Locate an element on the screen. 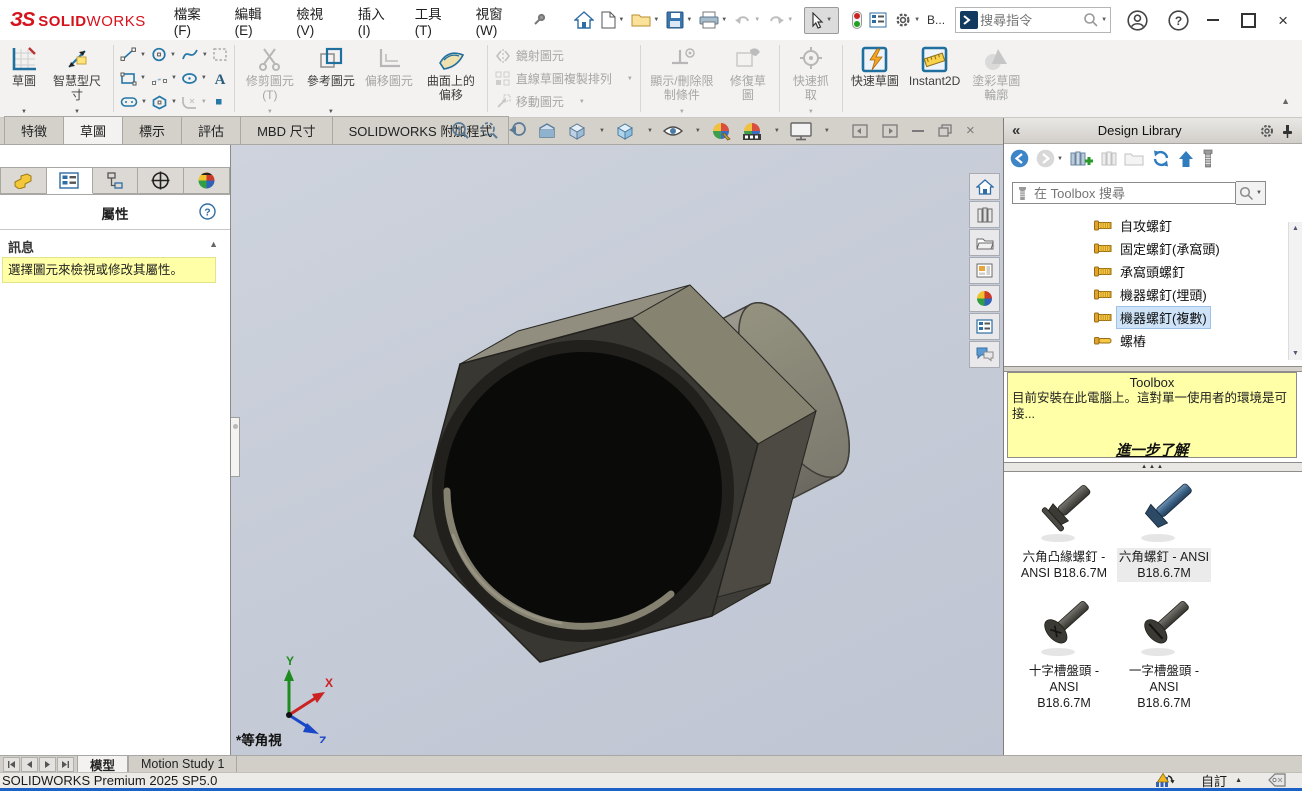 Image resolution: width=1302 pixels, height=791 pixels. zoom-area-icon is located at coordinates (489, 131).